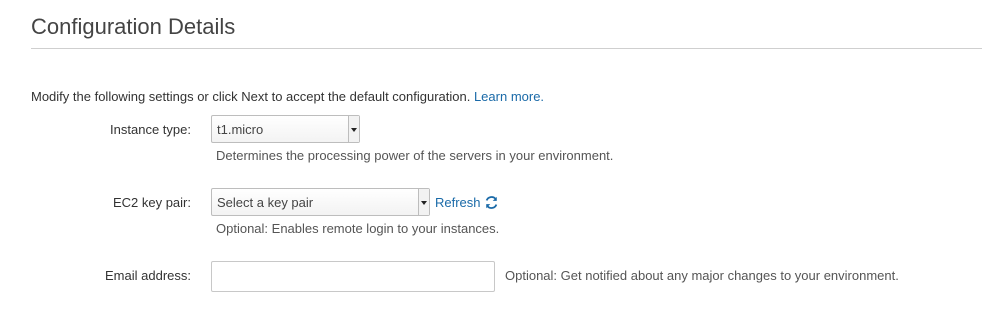 This screenshot has width=982, height=310. I want to click on key-pair-value: Select a key pair, so click(265, 202).